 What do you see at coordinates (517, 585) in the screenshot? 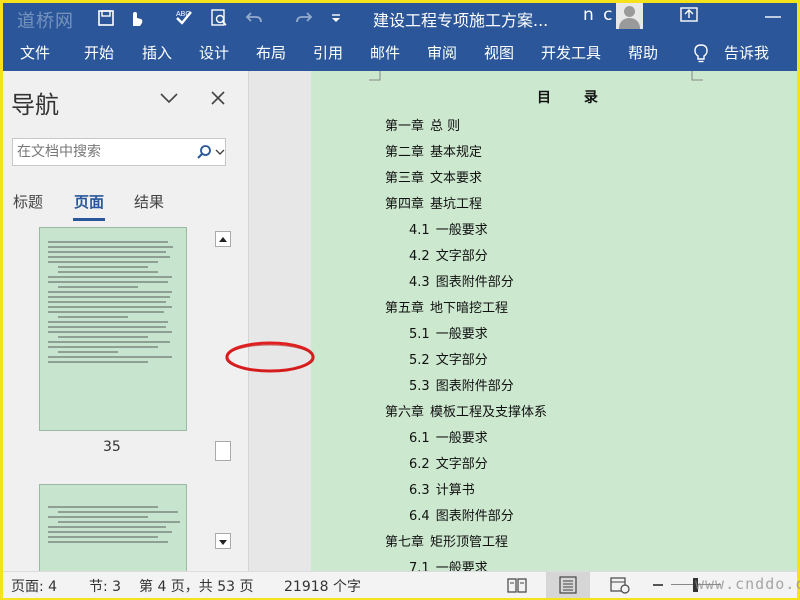
I see `read-mode-icon` at bounding box center [517, 585].